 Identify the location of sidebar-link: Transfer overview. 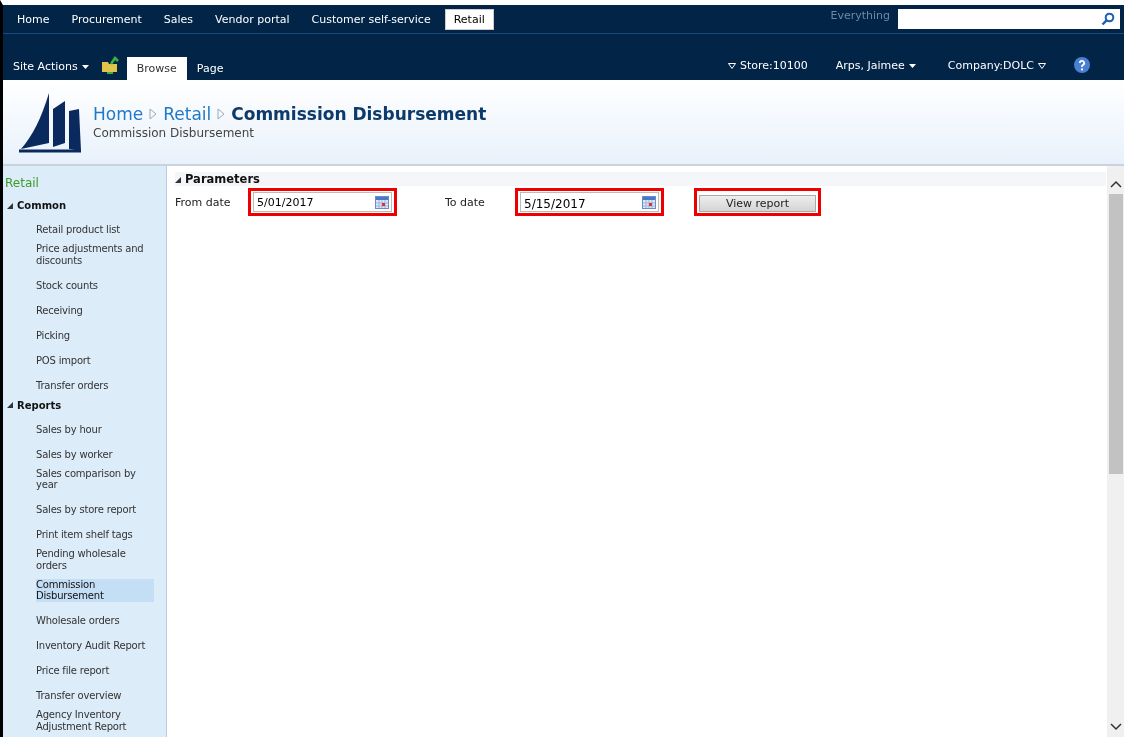
(79, 696).